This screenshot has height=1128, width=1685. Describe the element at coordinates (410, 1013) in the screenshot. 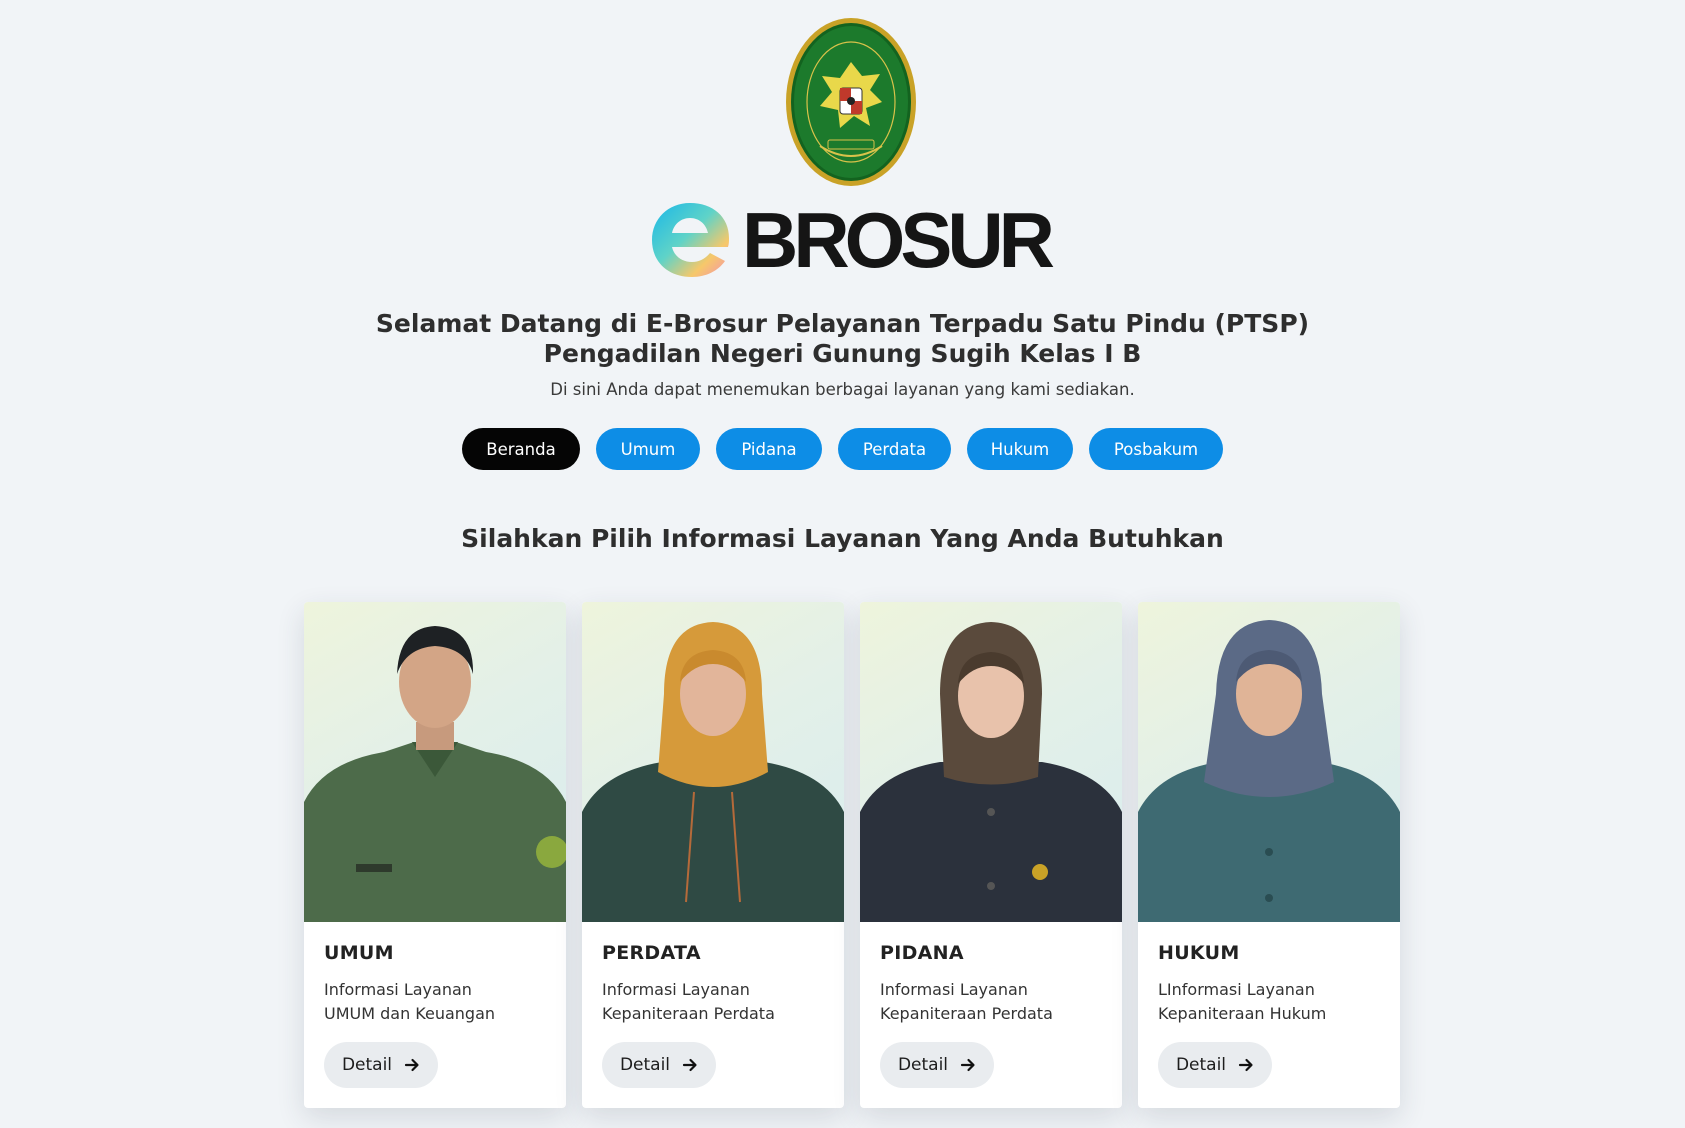

I see `card-desc-line-2: UMUM dan Keuangan` at that location.